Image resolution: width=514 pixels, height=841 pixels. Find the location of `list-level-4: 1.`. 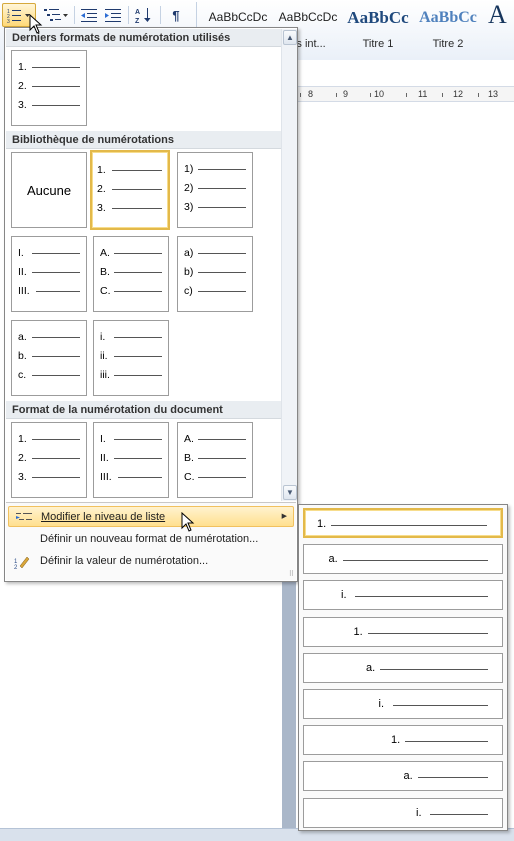

list-level-4: 1. is located at coordinates (403, 631).